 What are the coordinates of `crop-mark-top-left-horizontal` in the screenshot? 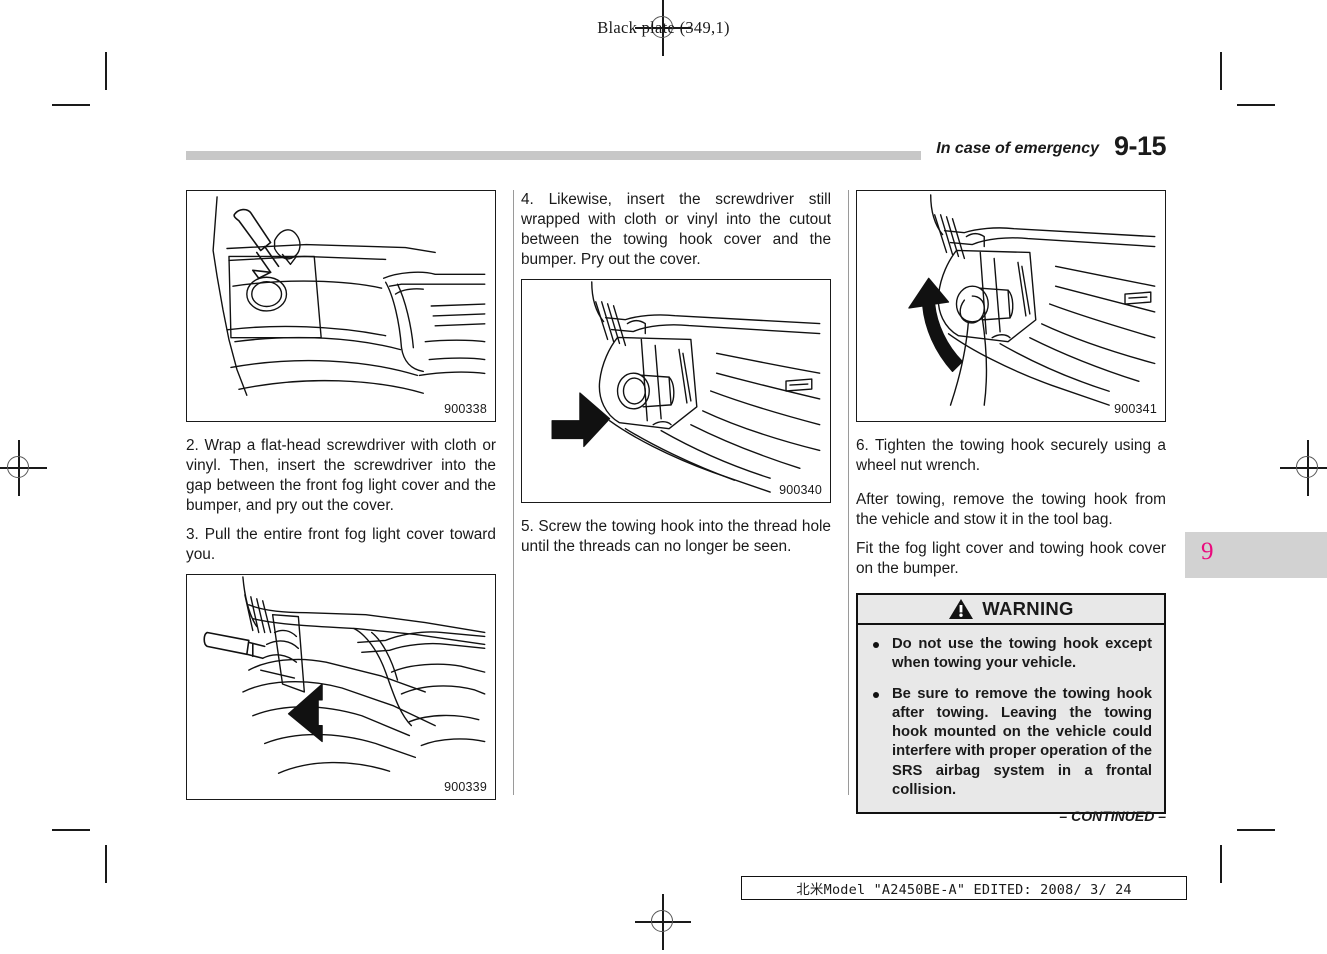 It's located at (71, 105).